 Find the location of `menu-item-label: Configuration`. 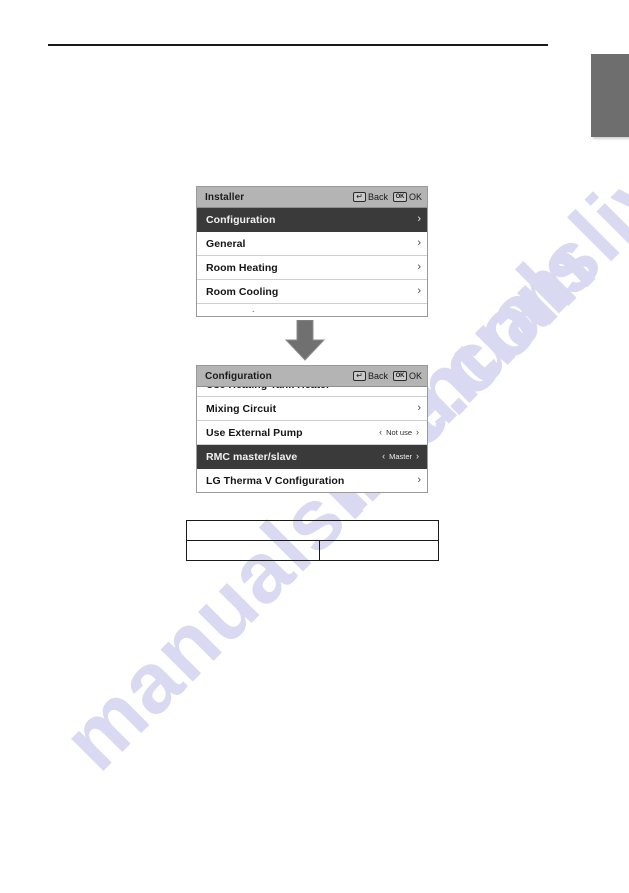

menu-item-label: Configuration is located at coordinates (241, 219).